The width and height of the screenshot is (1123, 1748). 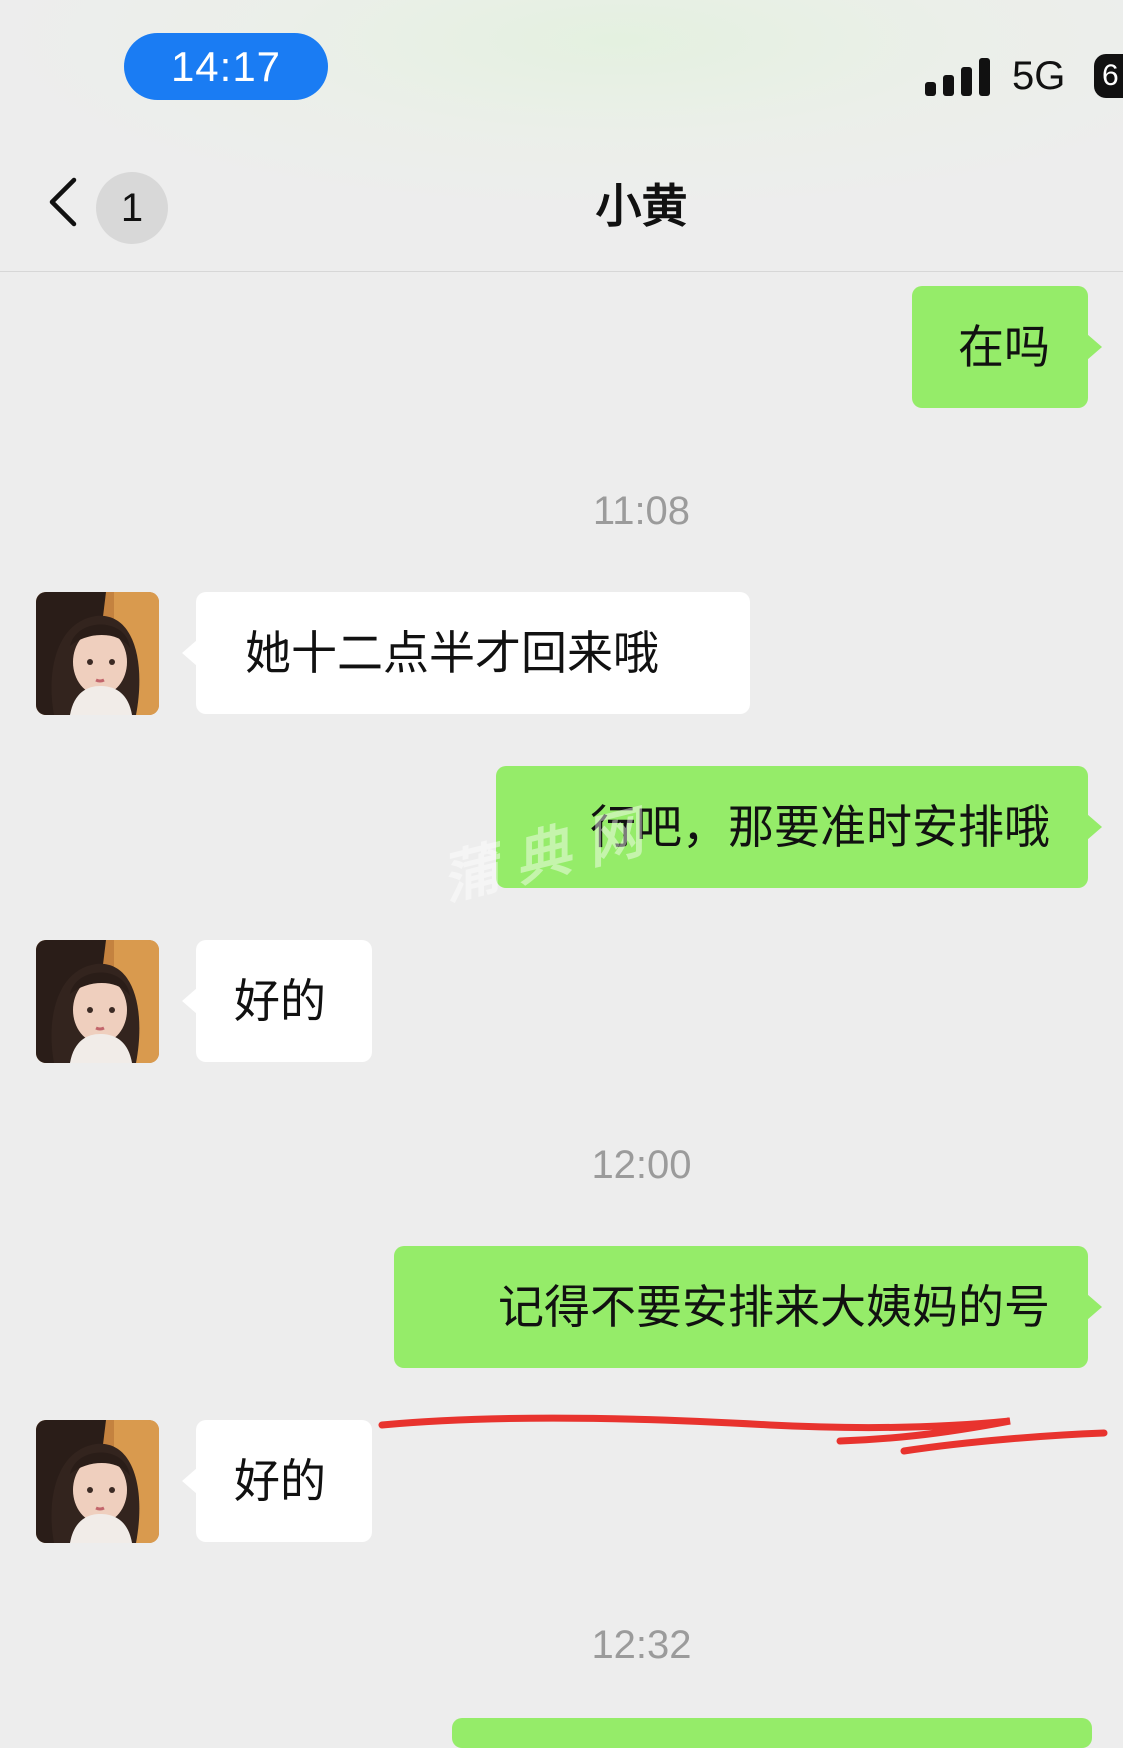 I want to click on battery-level: 6, so click(x=1110, y=75).